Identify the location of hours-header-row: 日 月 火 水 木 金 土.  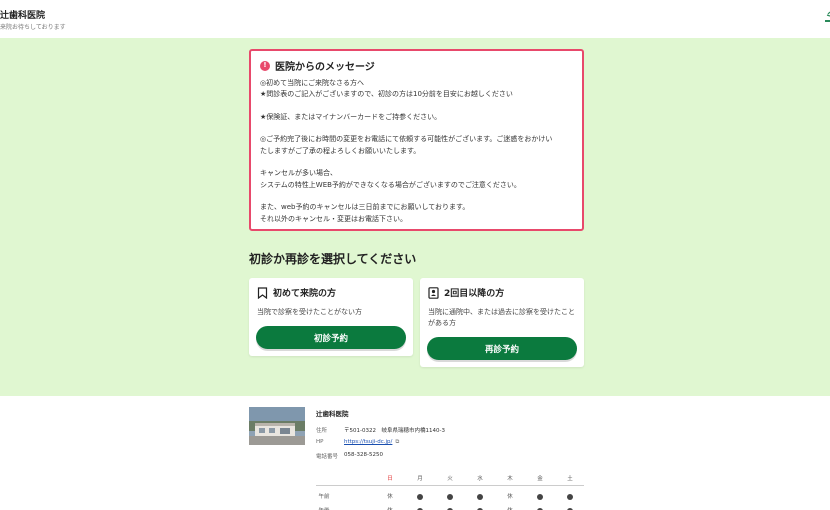
(450, 480).